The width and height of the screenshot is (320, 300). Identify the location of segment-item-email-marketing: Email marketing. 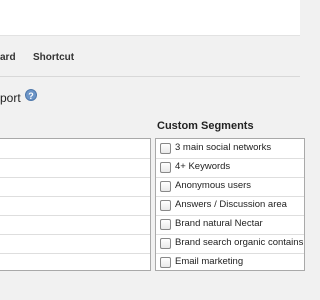
(230, 261).